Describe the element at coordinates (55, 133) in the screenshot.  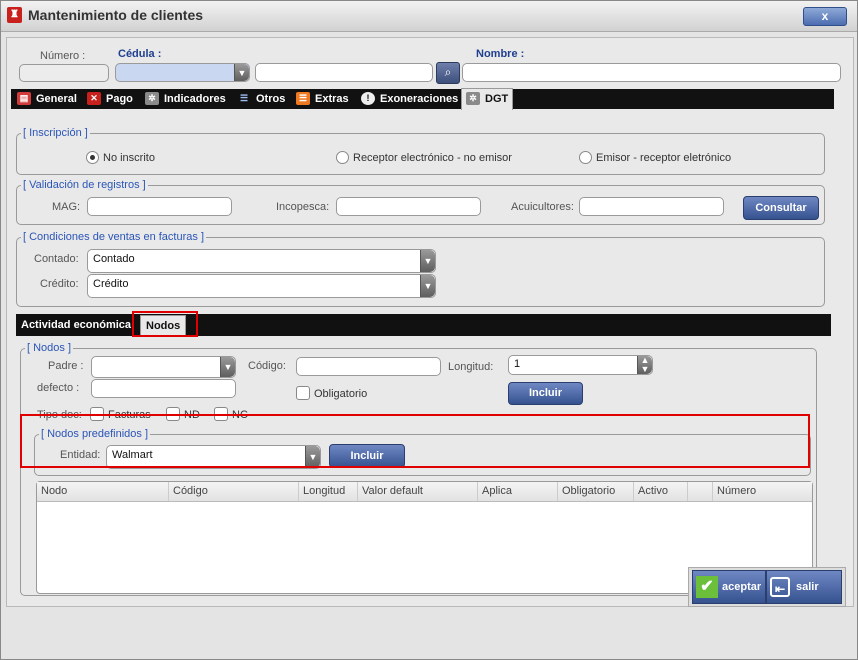
I see `inscripcion-legend: [ Inscripción ]` at that location.